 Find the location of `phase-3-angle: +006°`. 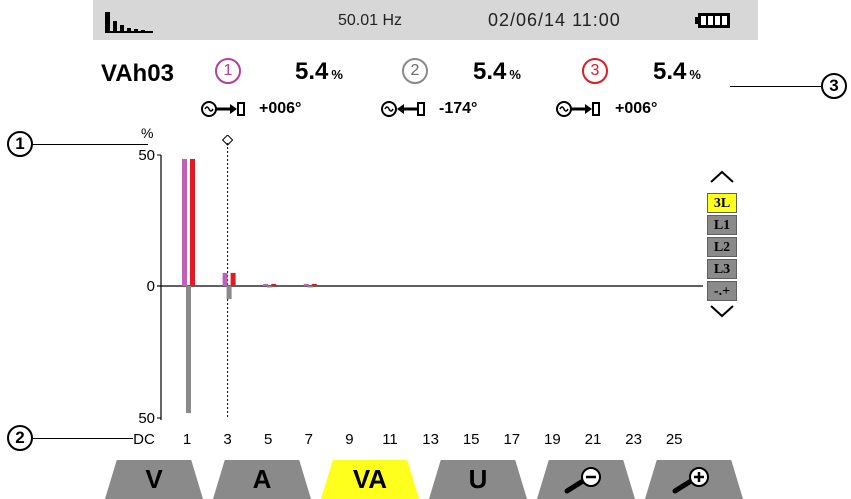

phase-3-angle: +006° is located at coordinates (636, 108).